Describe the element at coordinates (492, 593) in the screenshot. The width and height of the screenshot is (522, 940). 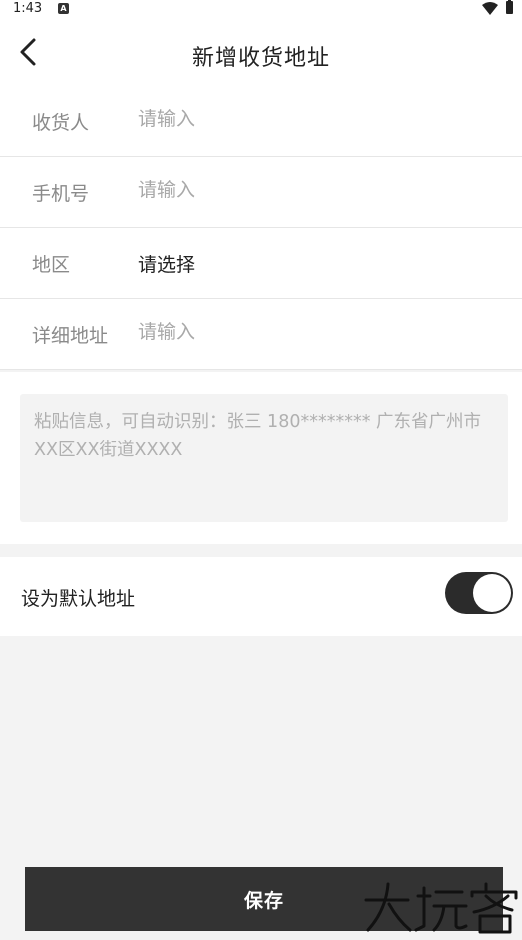
I see `toggle-knob` at that location.